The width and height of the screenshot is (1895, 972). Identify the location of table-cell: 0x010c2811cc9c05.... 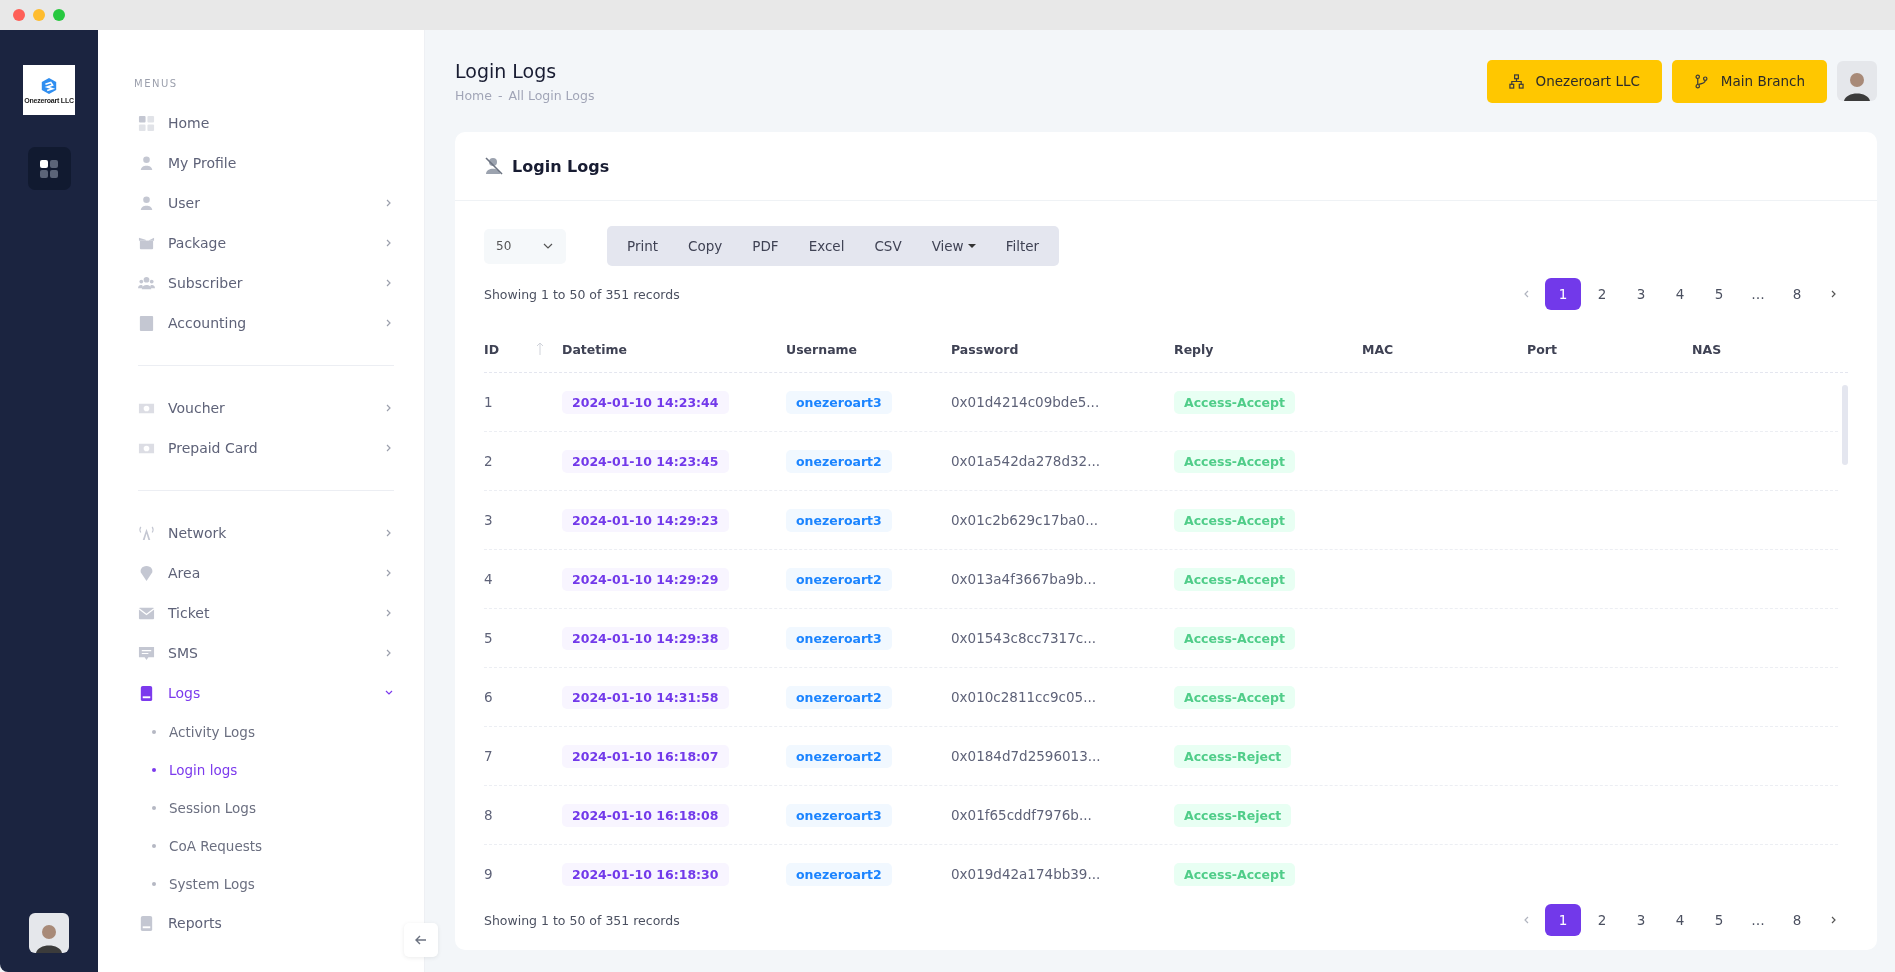
(1024, 697).